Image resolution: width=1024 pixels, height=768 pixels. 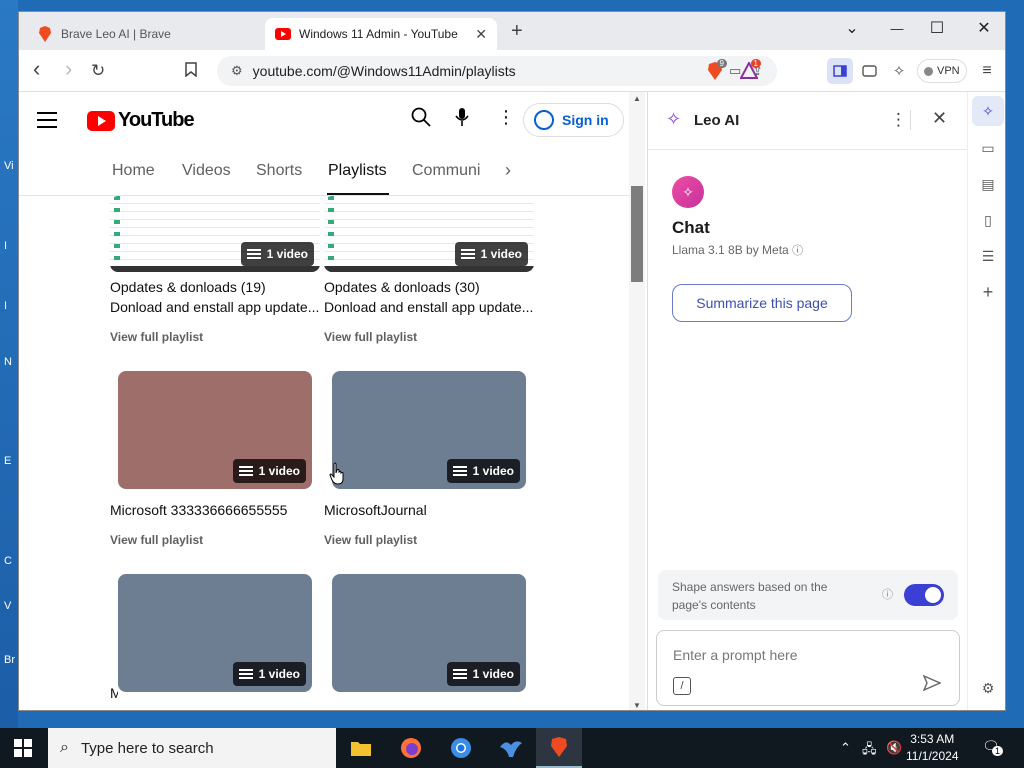 What do you see at coordinates (381, 34) in the screenshot?
I see `tab-youtube: Windows 11 Admin - YouTube ✕` at bounding box center [381, 34].